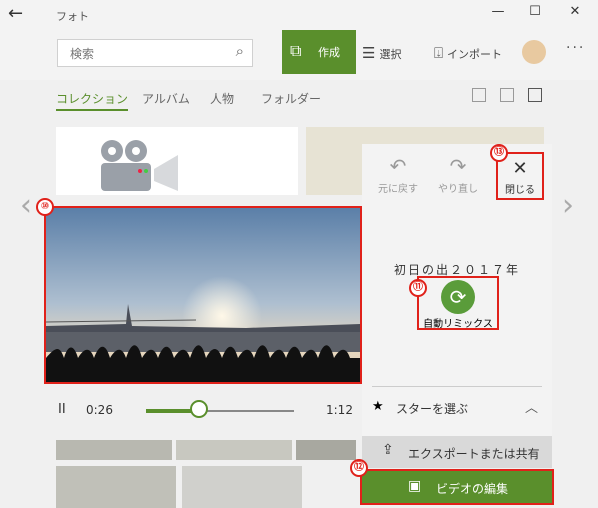 The width and height of the screenshot is (598, 508). Describe the element at coordinates (139, 165) in the screenshot. I see `movie-camera-icon` at that location.